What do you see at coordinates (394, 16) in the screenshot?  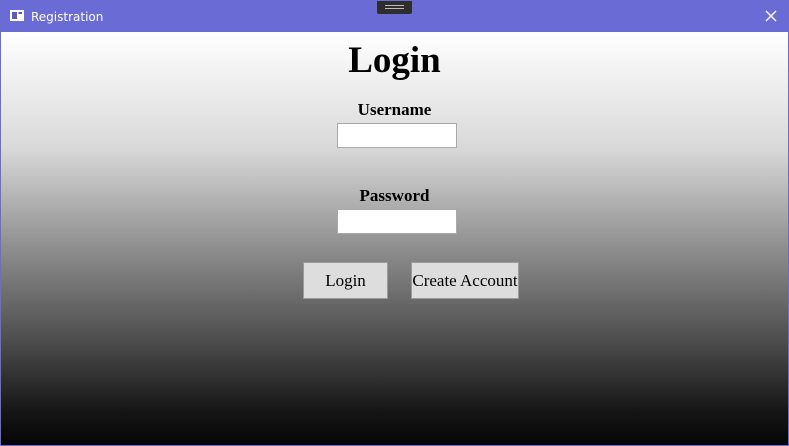 I see `title-bar: Registration` at bounding box center [394, 16].